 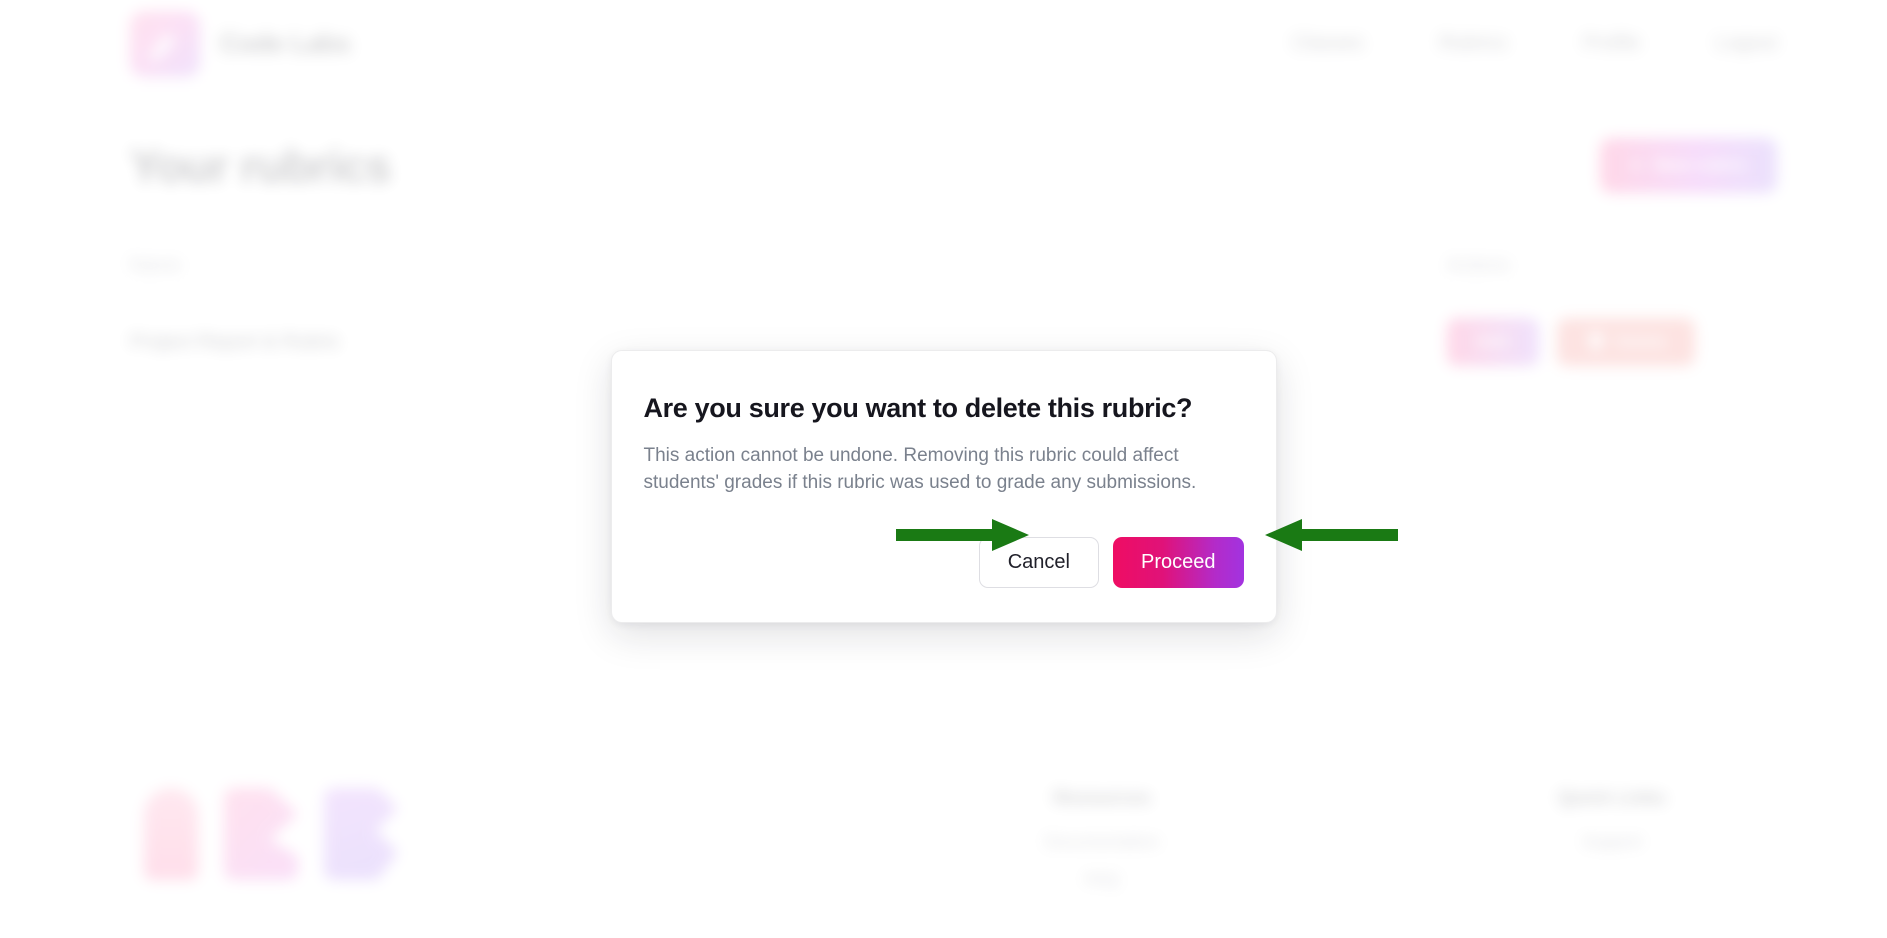 I want to click on modal-actions: Cancel Proceed, so click(x=944, y=562).